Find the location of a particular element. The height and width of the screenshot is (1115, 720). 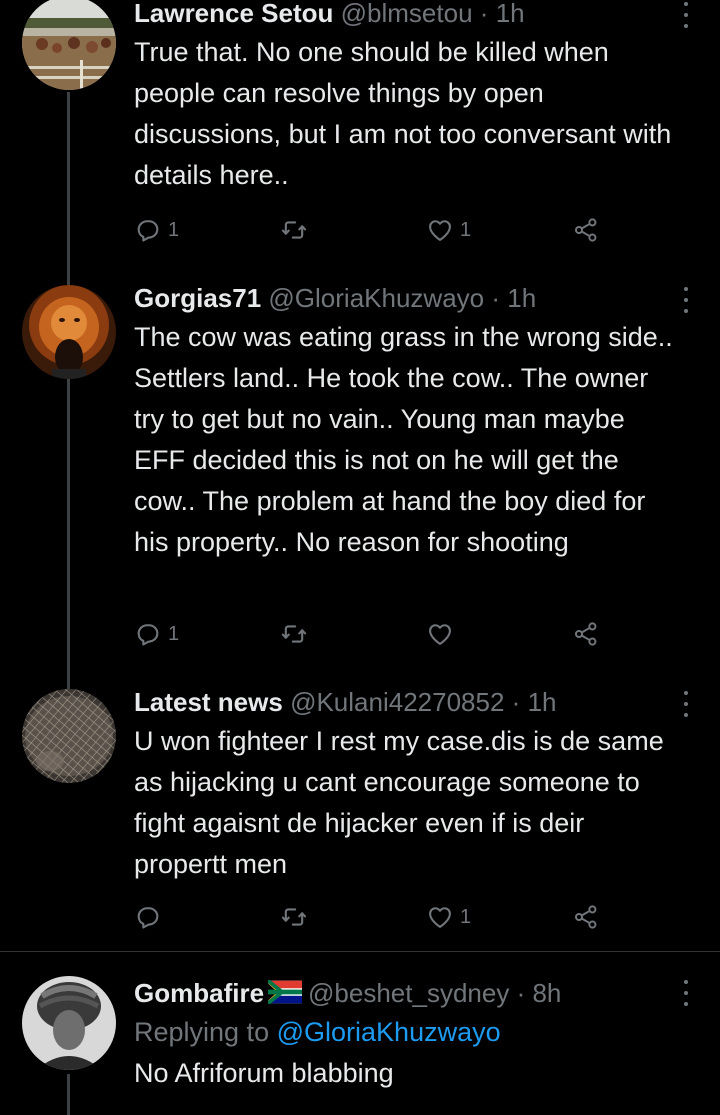

tweet-actions: 1 1 is located at coordinates (374, 230).